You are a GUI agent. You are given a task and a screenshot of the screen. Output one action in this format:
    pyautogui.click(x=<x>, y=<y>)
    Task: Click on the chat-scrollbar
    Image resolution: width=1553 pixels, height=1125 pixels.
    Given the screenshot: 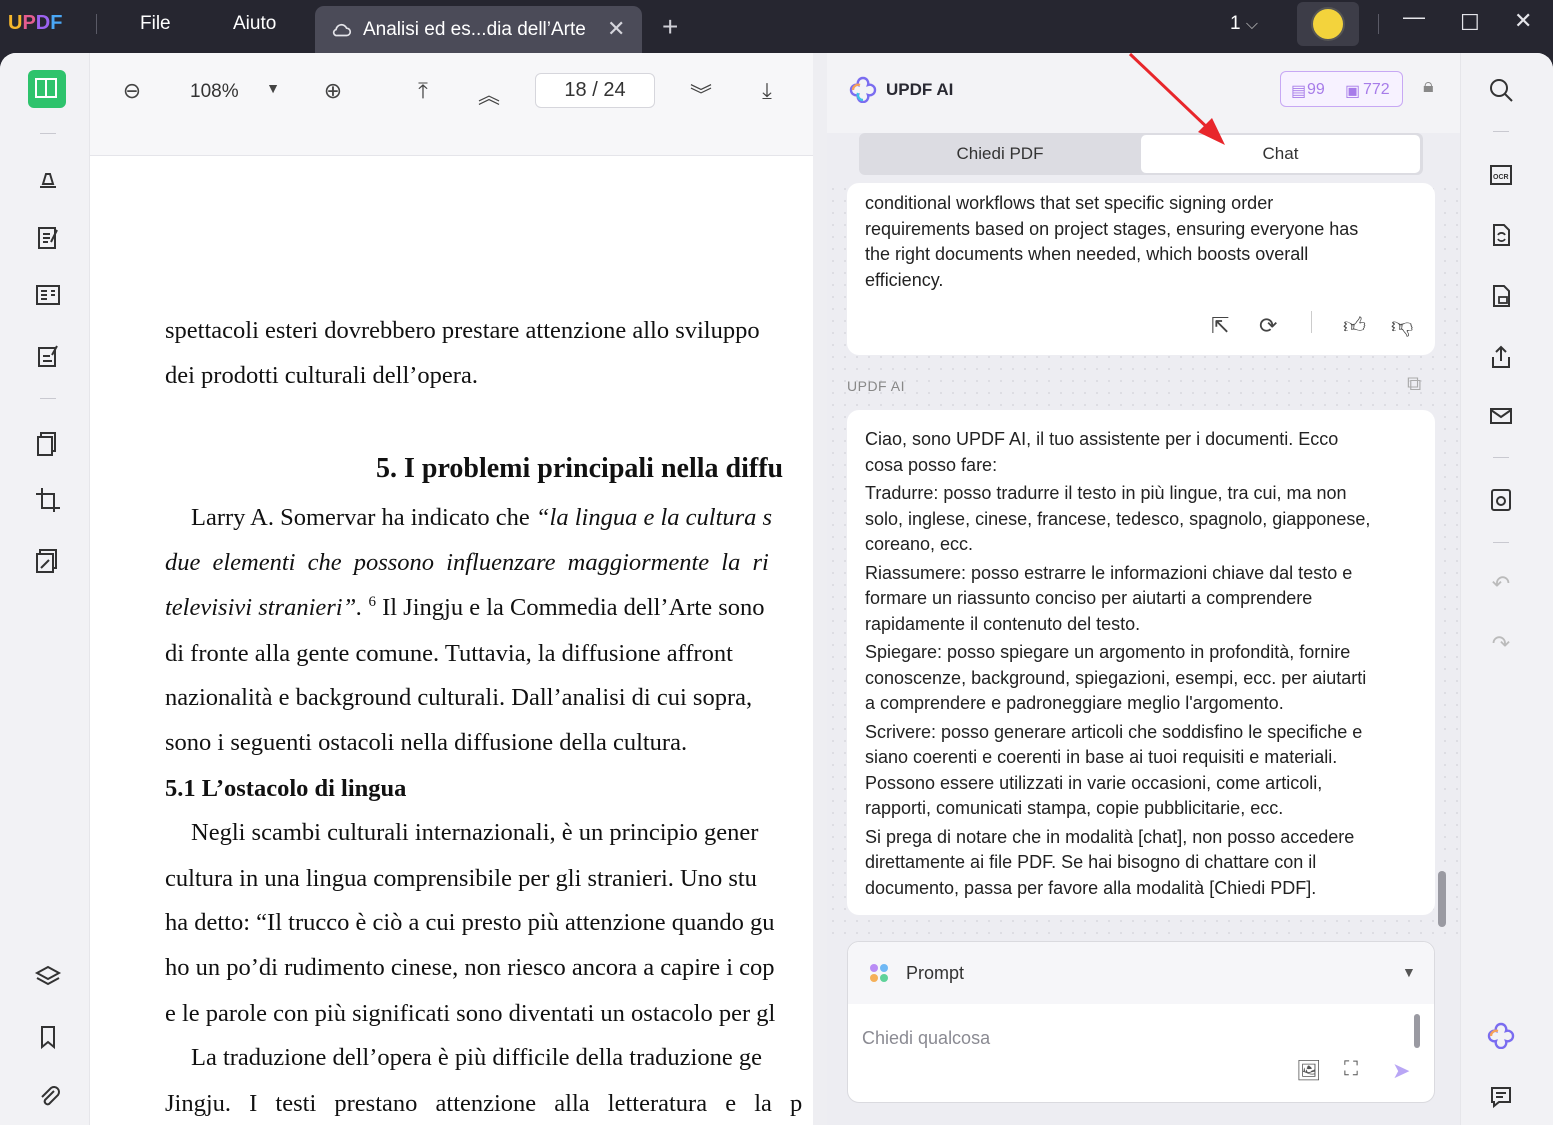 What is the action you would take?
    pyautogui.click(x=1442, y=899)
    